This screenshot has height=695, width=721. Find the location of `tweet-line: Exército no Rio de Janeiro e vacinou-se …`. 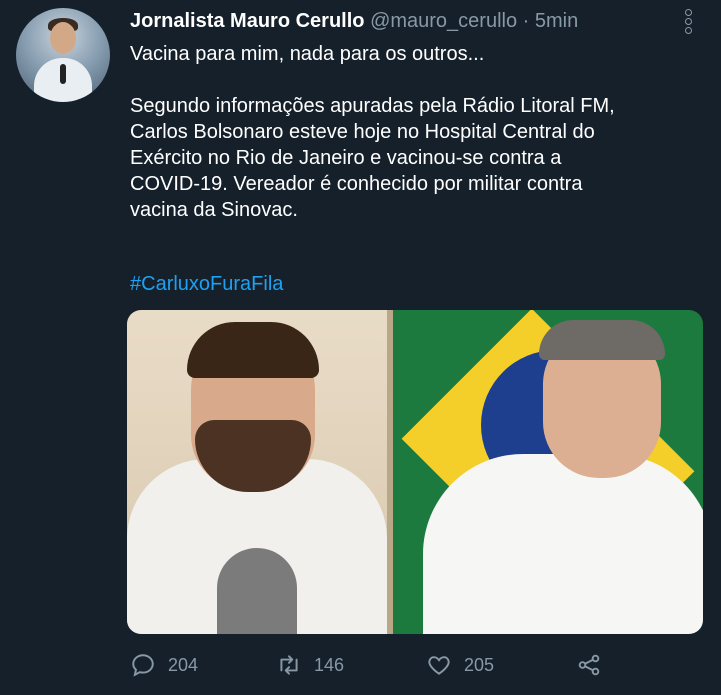

tweet-line: Exército no Rio de Janeiro e vacinou-se … is located at coordinates (346, 158).